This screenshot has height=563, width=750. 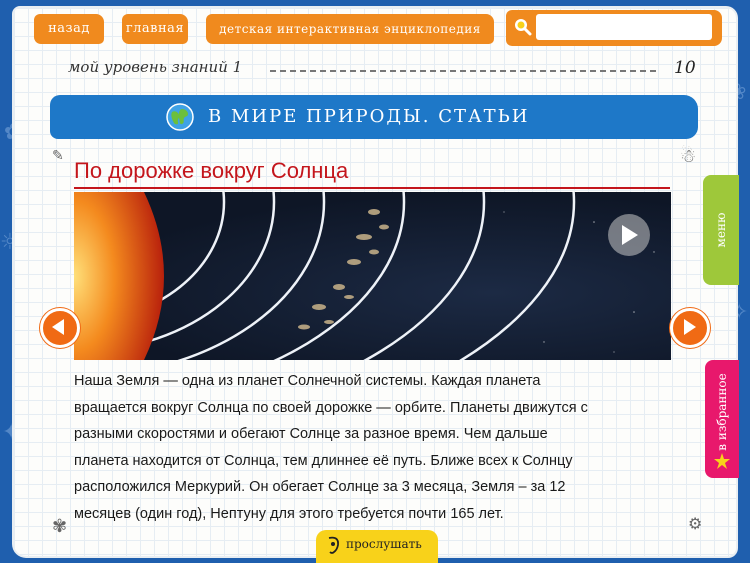 I want to click on search-input, so click(x=624, y=27).